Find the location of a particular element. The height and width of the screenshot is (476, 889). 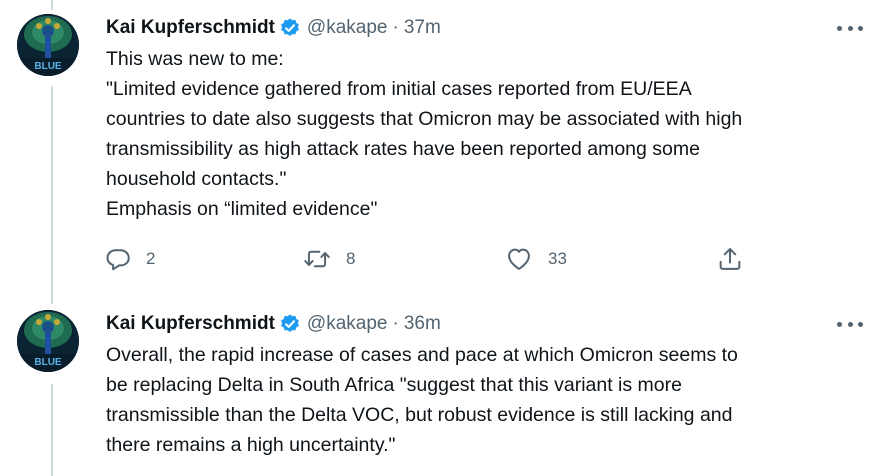

tweet-text-line: there remains a high uncertainty." is located at coordinates (251, 445).